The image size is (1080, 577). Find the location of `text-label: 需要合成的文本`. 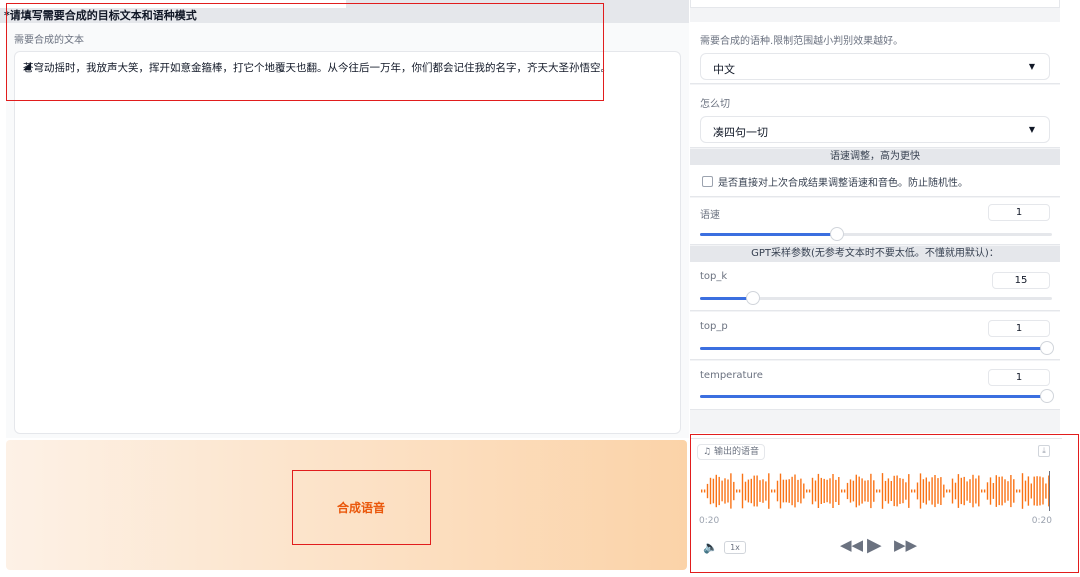

text-label: 需要合成的文本 is located at coordinates (49, 40).